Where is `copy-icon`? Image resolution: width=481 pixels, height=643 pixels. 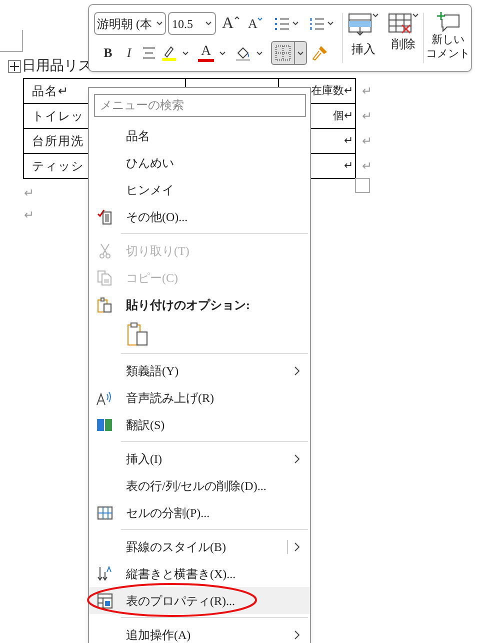
copy-icon is located at coordinates (105, 278).